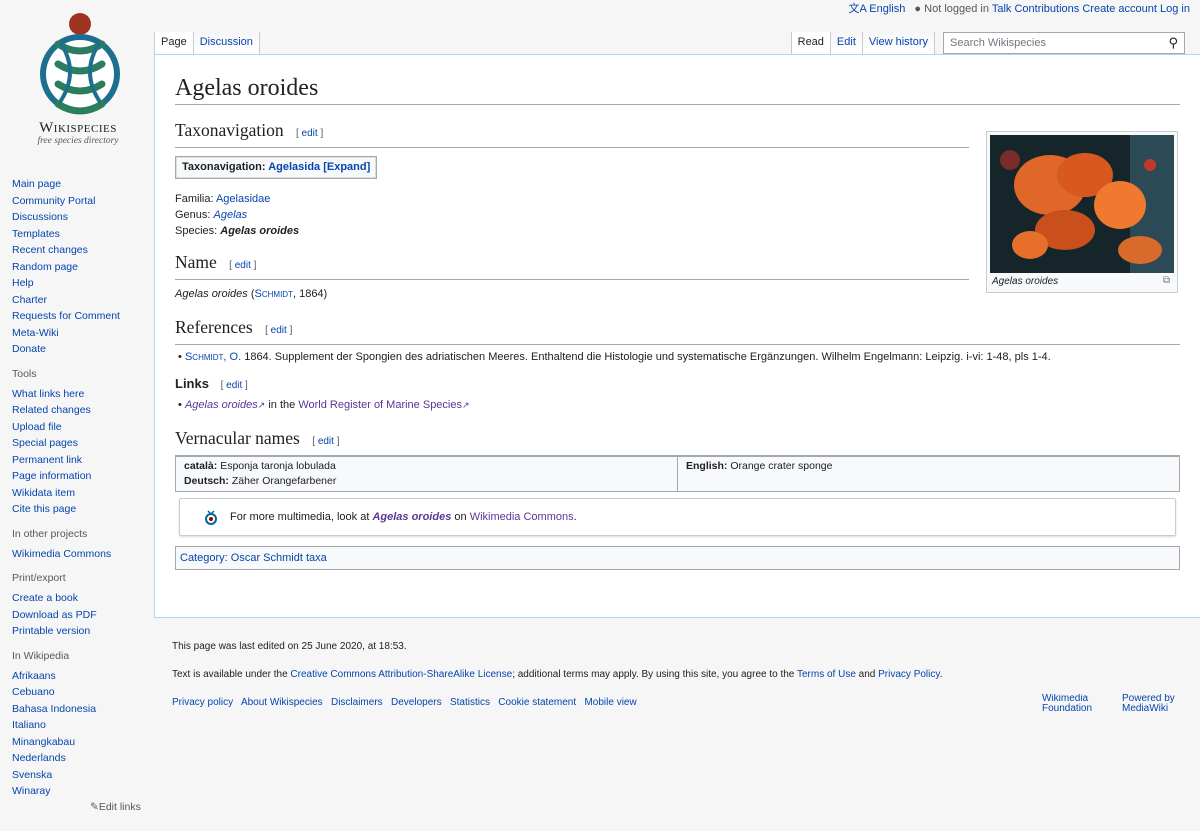  I want to click on language-item: Svenska, so click(32, 775).